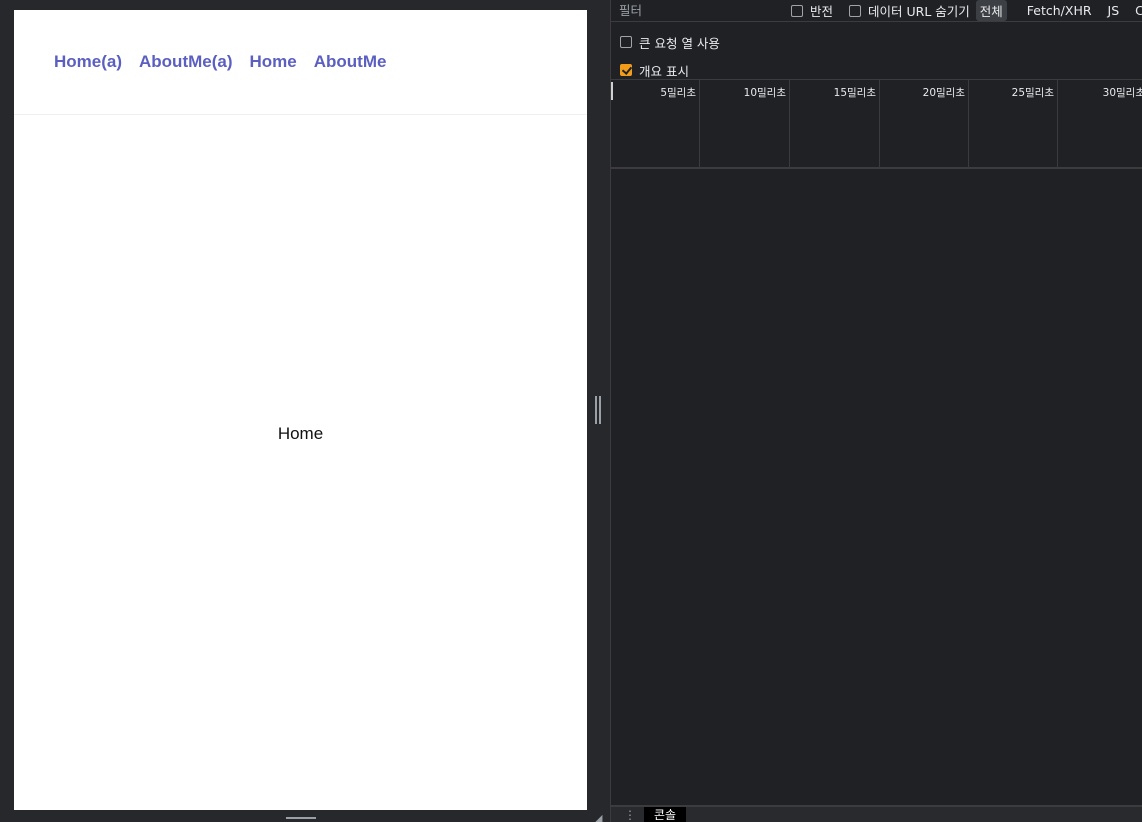  Describe the element at coordinates (943, 93) in the screenshot. I see `timeline-tick-label: 20밀리초` at that location.